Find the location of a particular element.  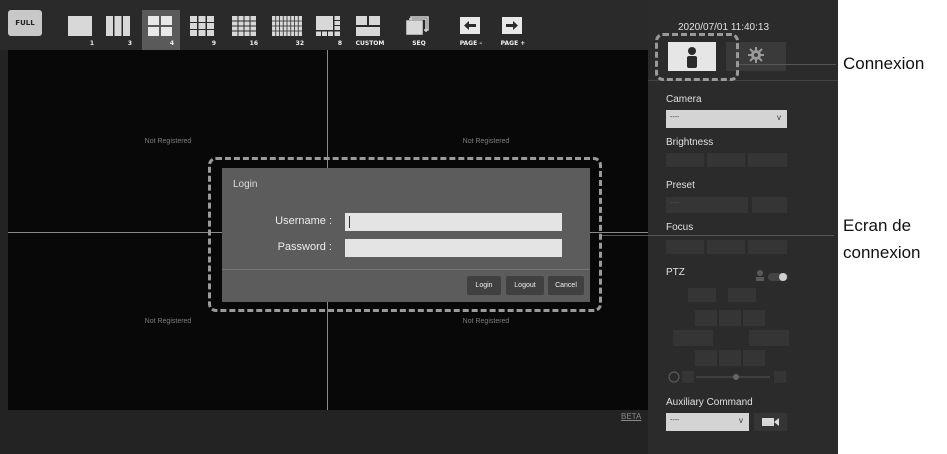

layout-4-label: 4 is located at coordinates (171, 43).